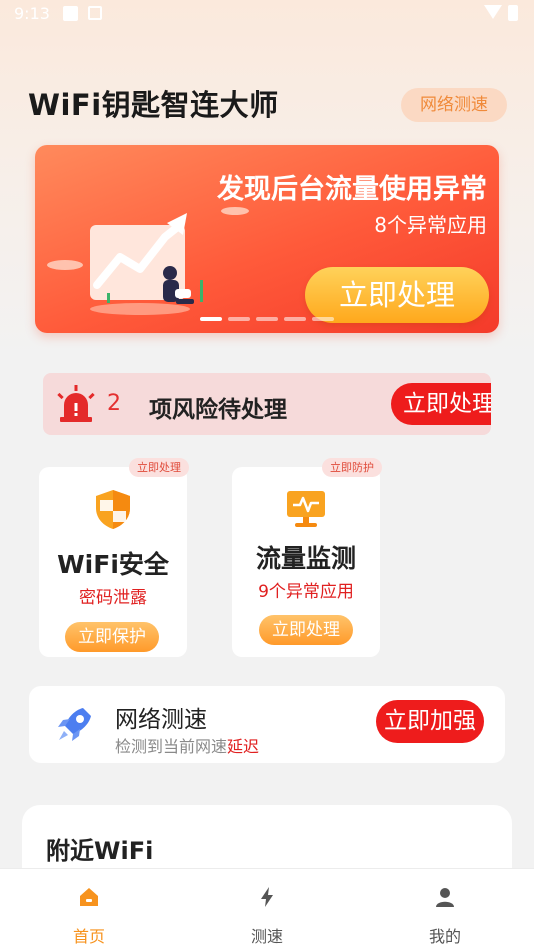 This screenshot has height=950, width=534. I want to click on nav-speed-test: 测速, so click(267, 909).